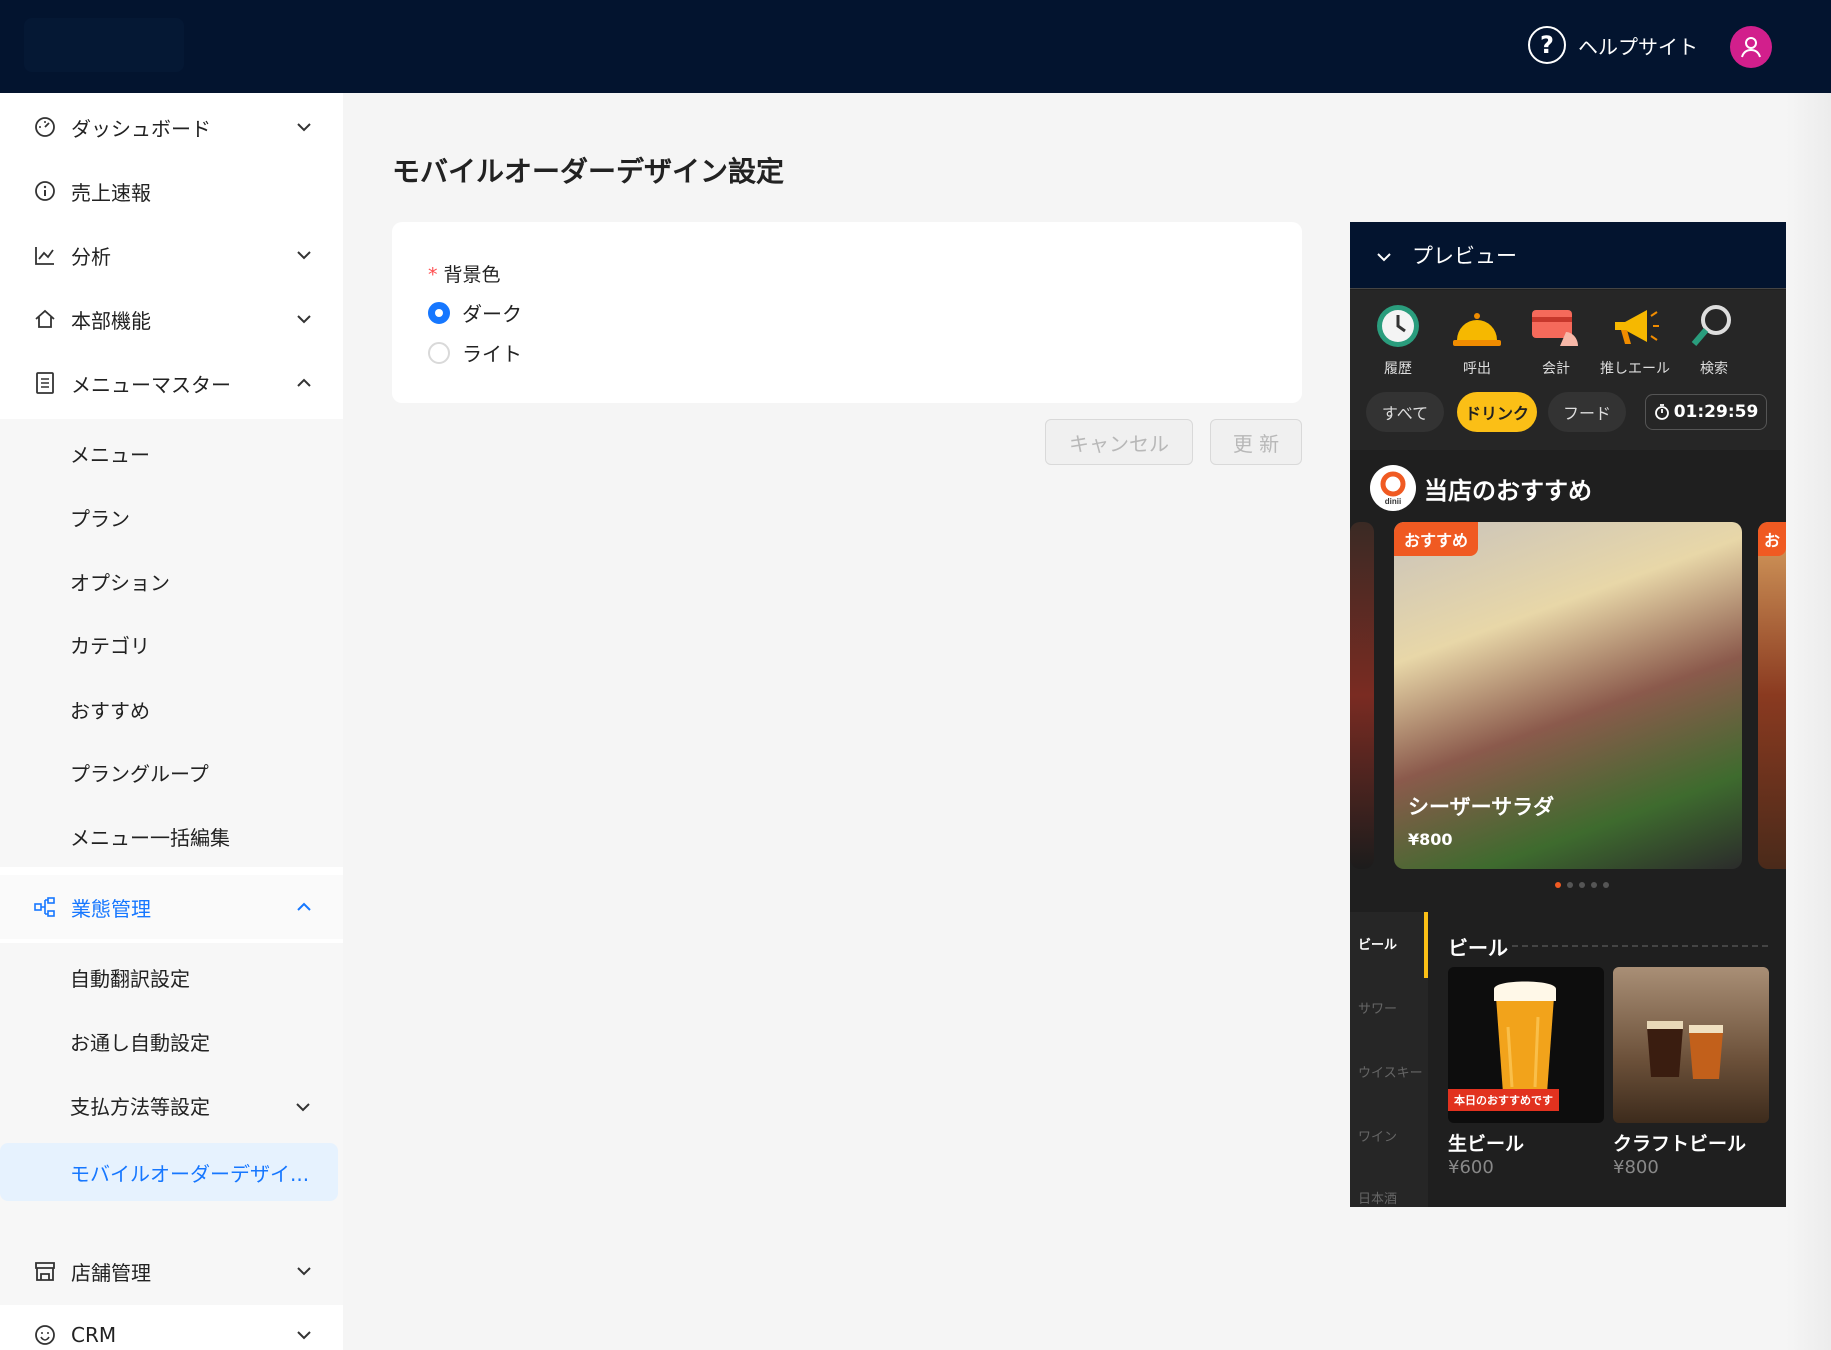 This screenshot has height=1350, width=1831. I want to click on product-name: クラフトビール, so click(1680, 1144).